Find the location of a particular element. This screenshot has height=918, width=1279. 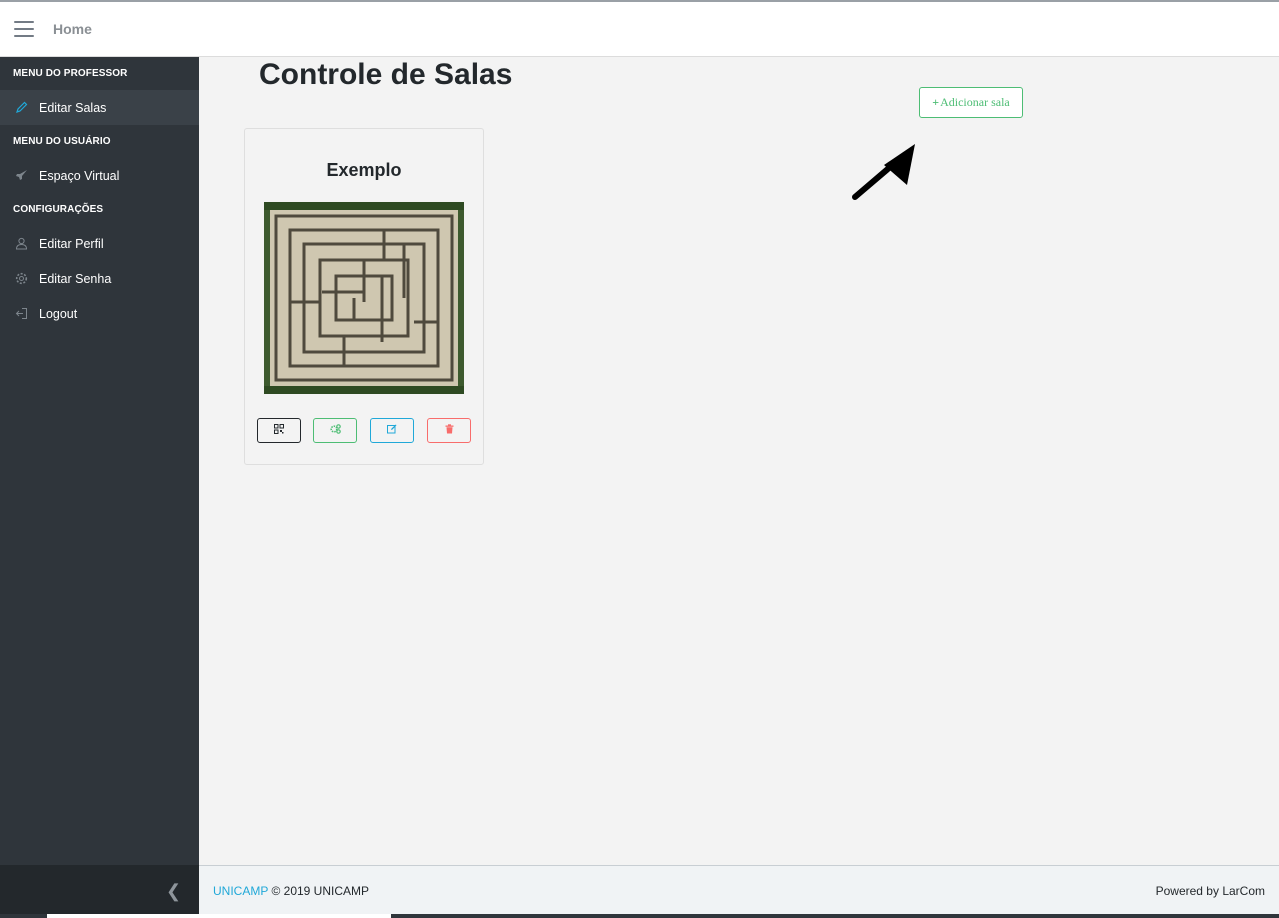

plus-icon: + is located at coordinates (936, 102).